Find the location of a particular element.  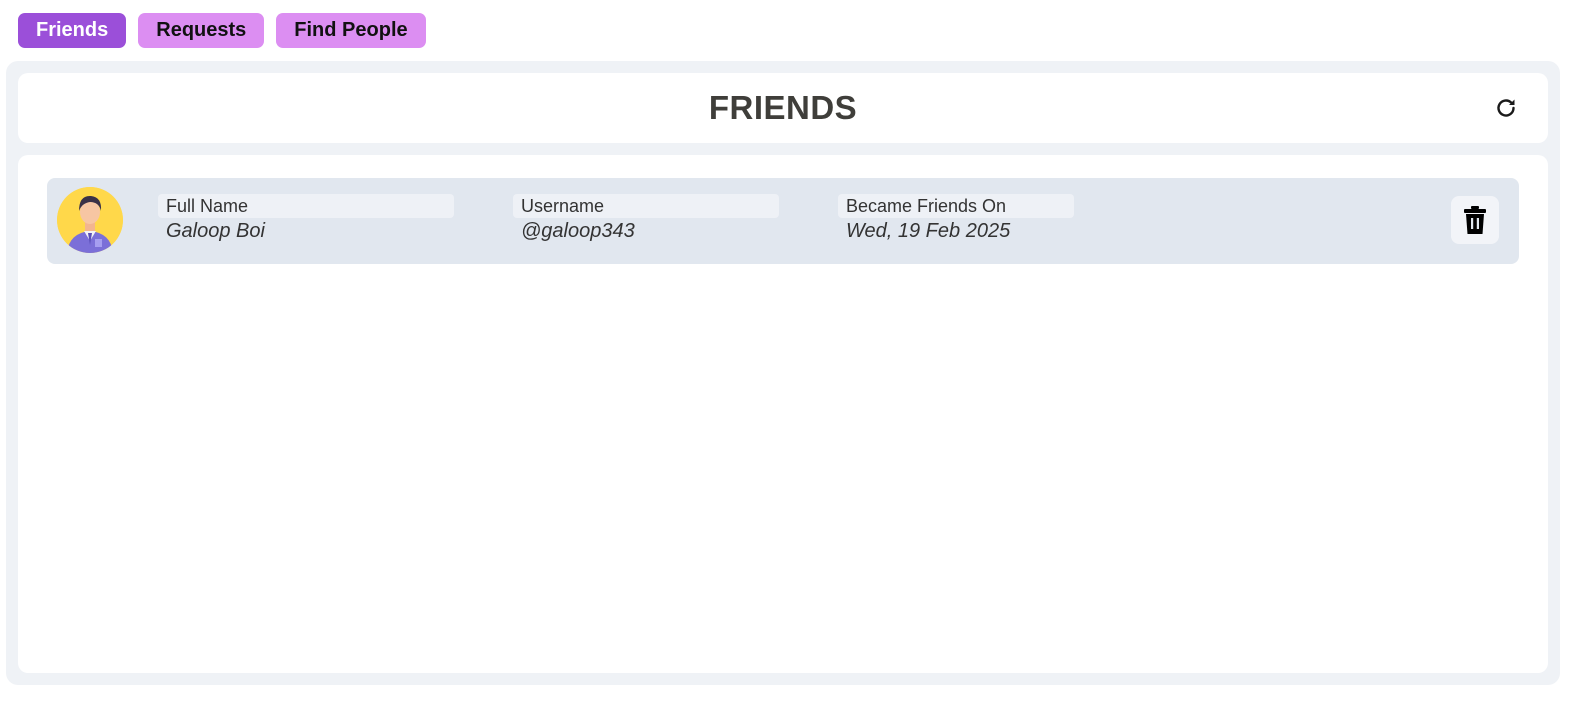

tab-friends: Friends is located at coordinates (72, 30).